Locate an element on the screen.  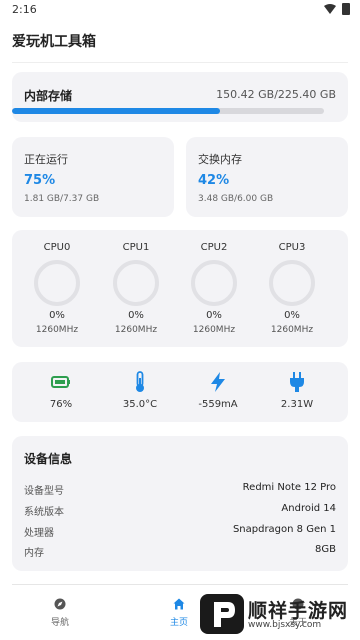
storage-value: 150.42 GB/225.40 GB is located at coordinates (276, 94).